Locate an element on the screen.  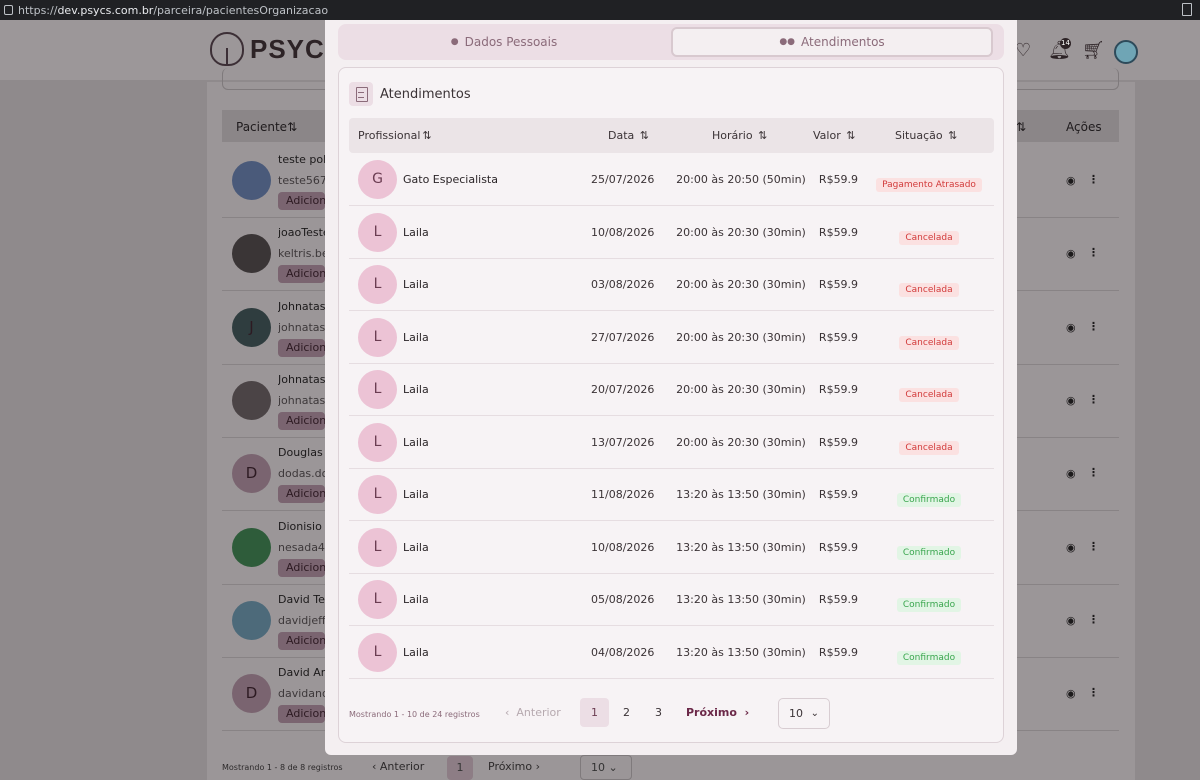
person-icon: ● is located at coordinates (454, 42).